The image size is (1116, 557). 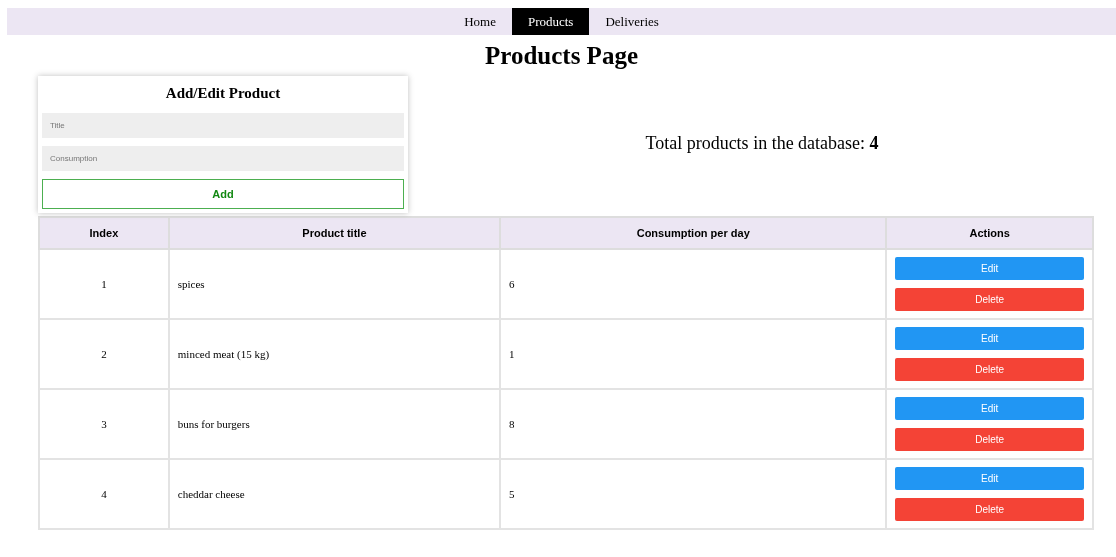 What do you see at coordinates (693, 233) in the screenshot?
I see `column-header: Consumption per day` at bounding box center [693, 233].